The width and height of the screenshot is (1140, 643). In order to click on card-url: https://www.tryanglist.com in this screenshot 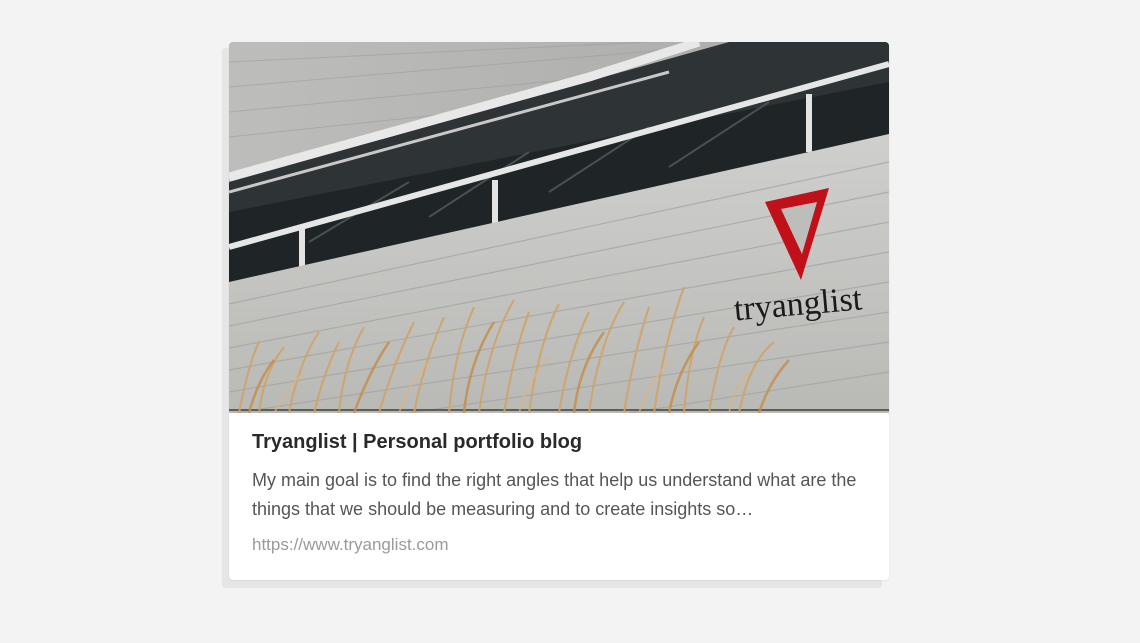, I will do `click(559, 545)`.